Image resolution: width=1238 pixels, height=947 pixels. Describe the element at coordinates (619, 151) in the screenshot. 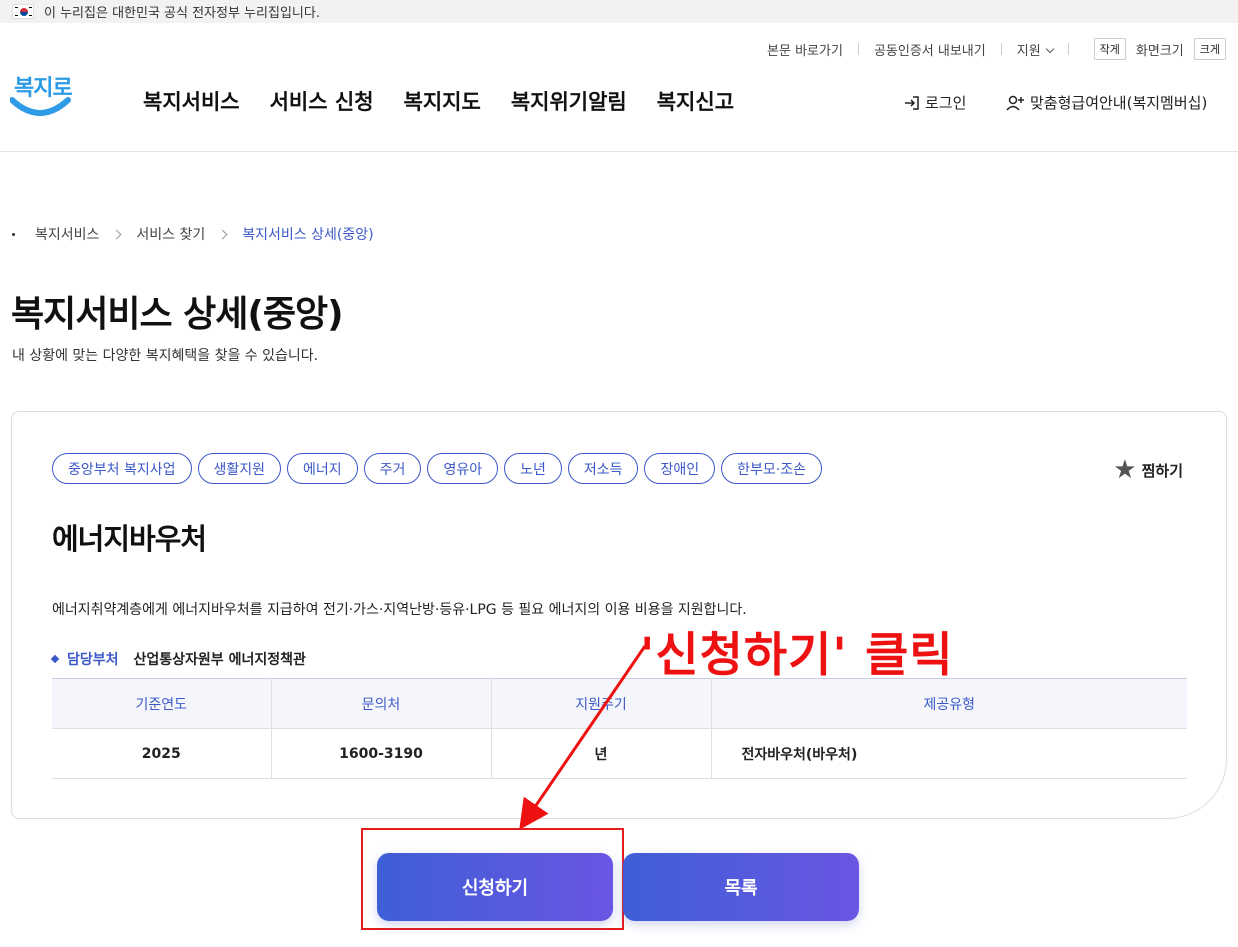

I see `header-divider` at that location.